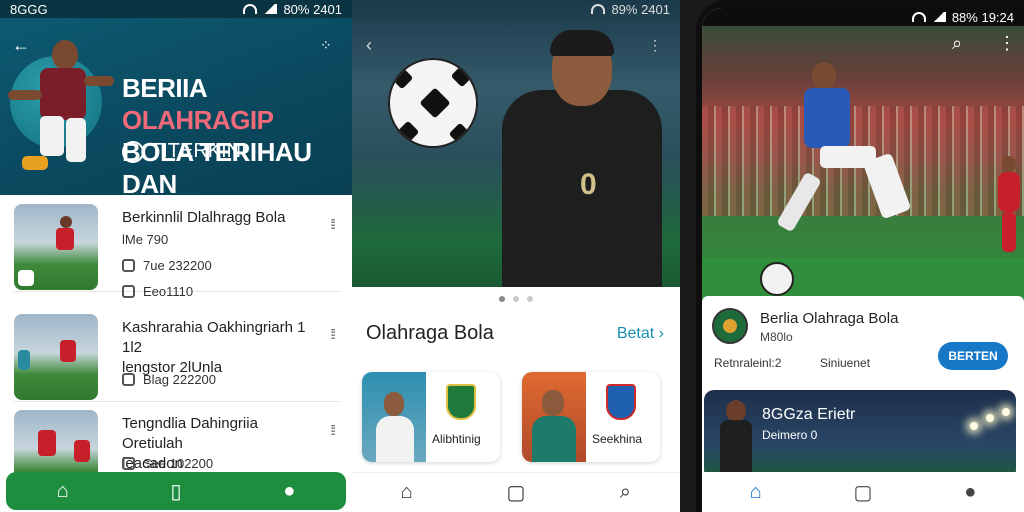 Image resolution: width=1024 pixels, height=512 pixels. What do you see at coordinates (430, 333) in the screenshot?
I see `section-title: Olahraga Bola` at bounding box center [430, 333].